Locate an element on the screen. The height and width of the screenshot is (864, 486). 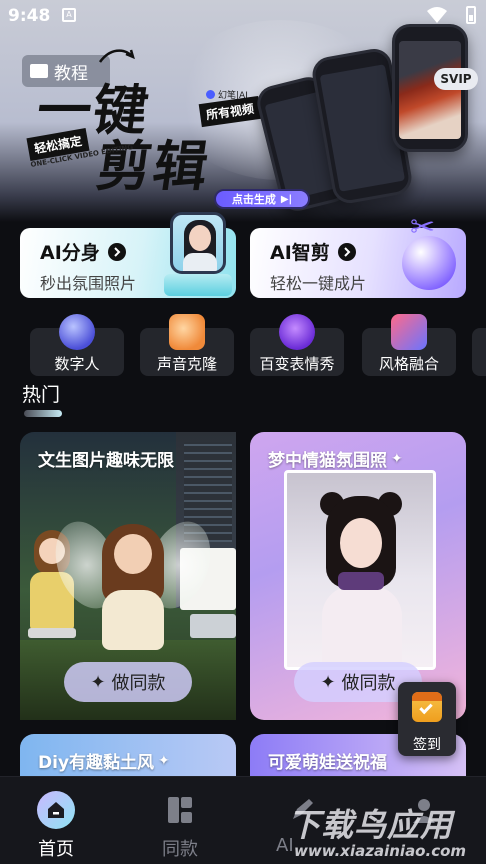
tab-same-style: 同款 is located at coordinates (180, 824).